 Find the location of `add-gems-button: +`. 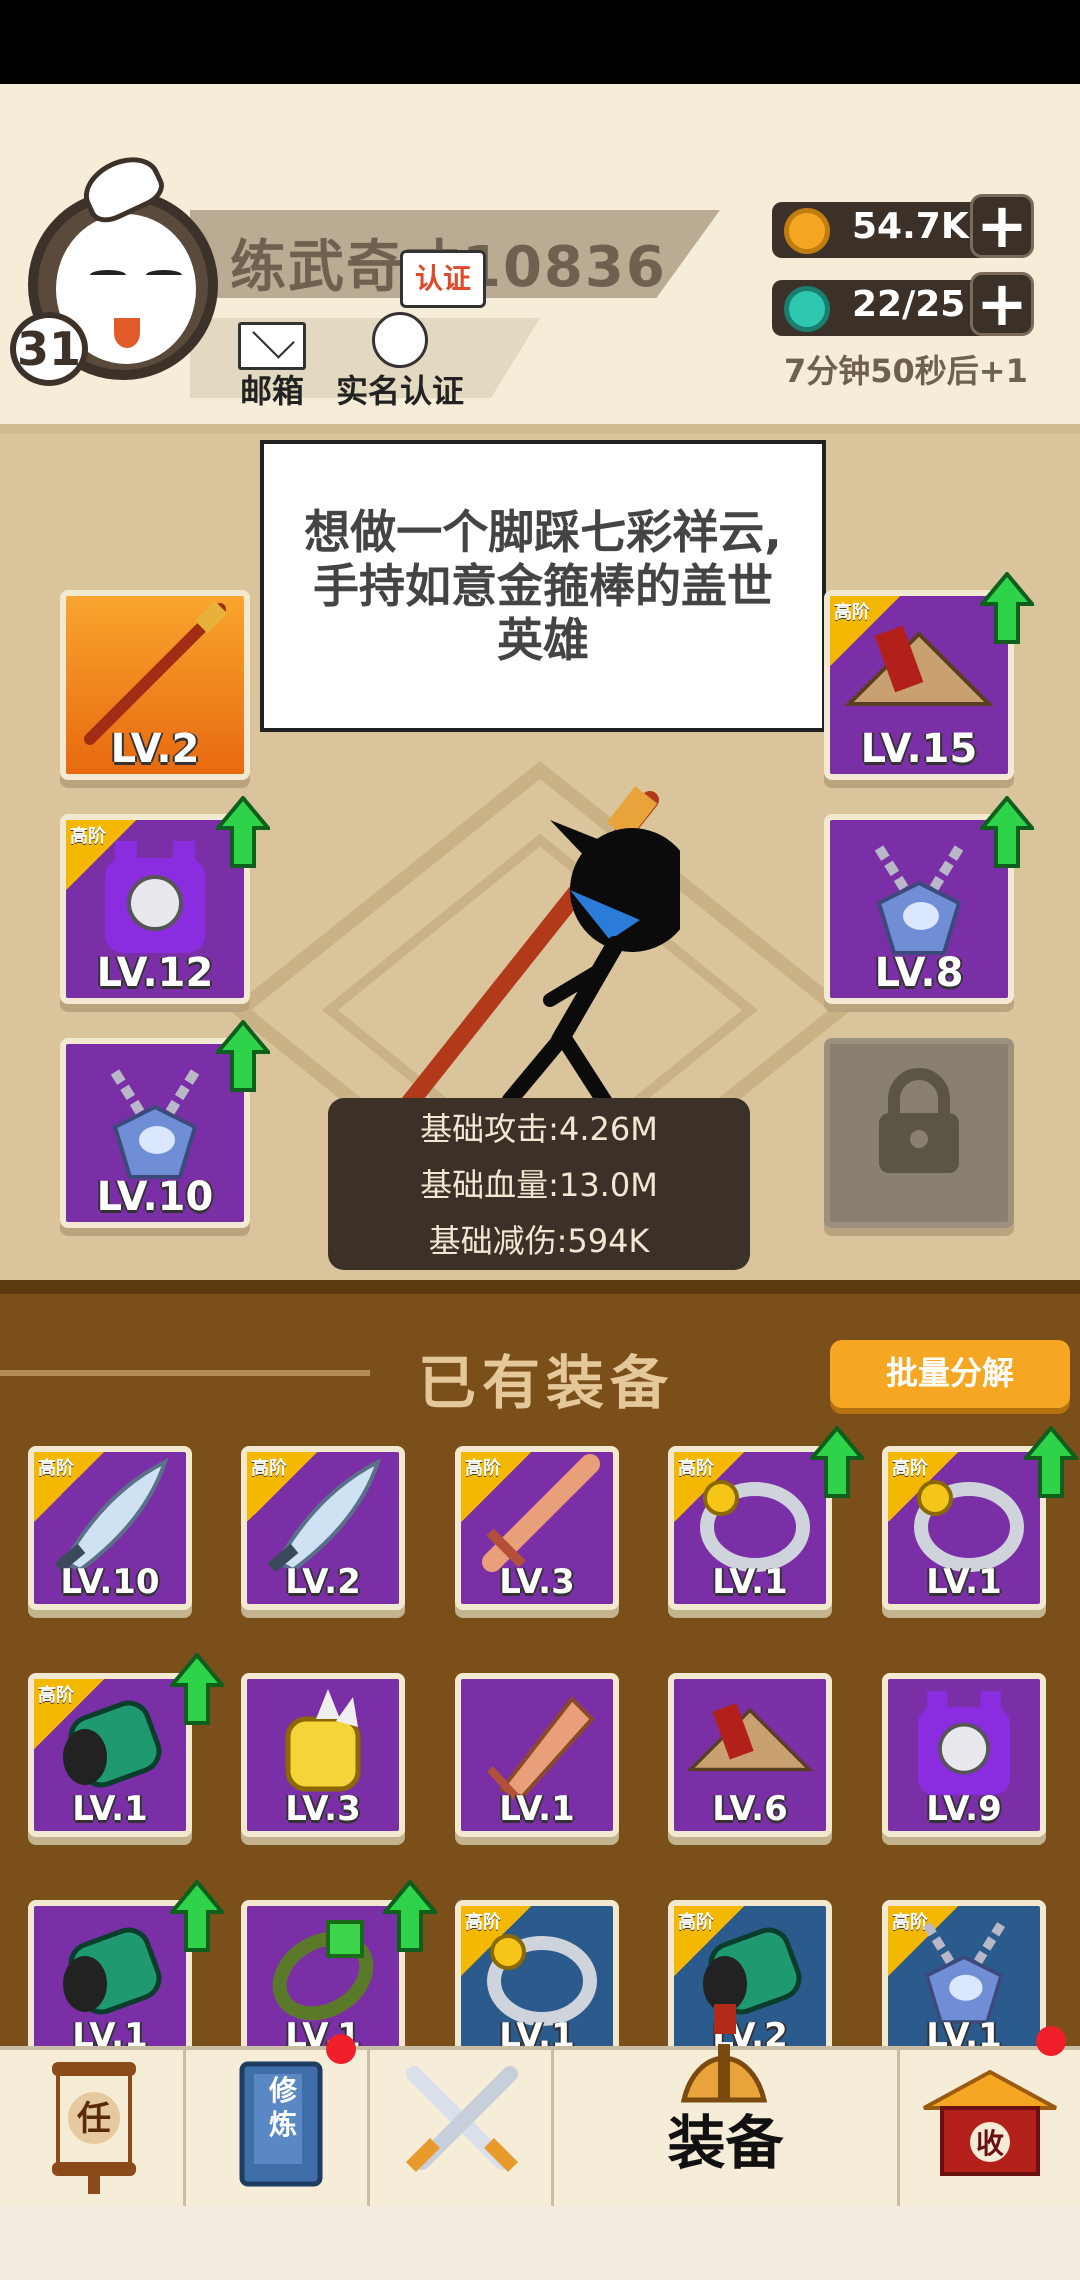

add-gems-button: + is located at coordinates (1002, 304).